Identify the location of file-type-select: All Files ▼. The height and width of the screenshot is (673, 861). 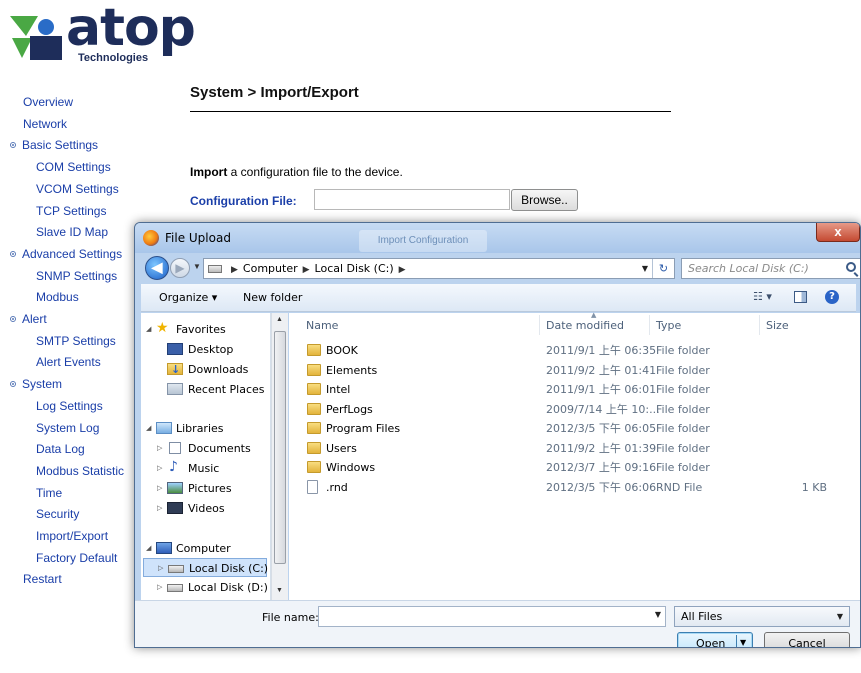
(762, 616).